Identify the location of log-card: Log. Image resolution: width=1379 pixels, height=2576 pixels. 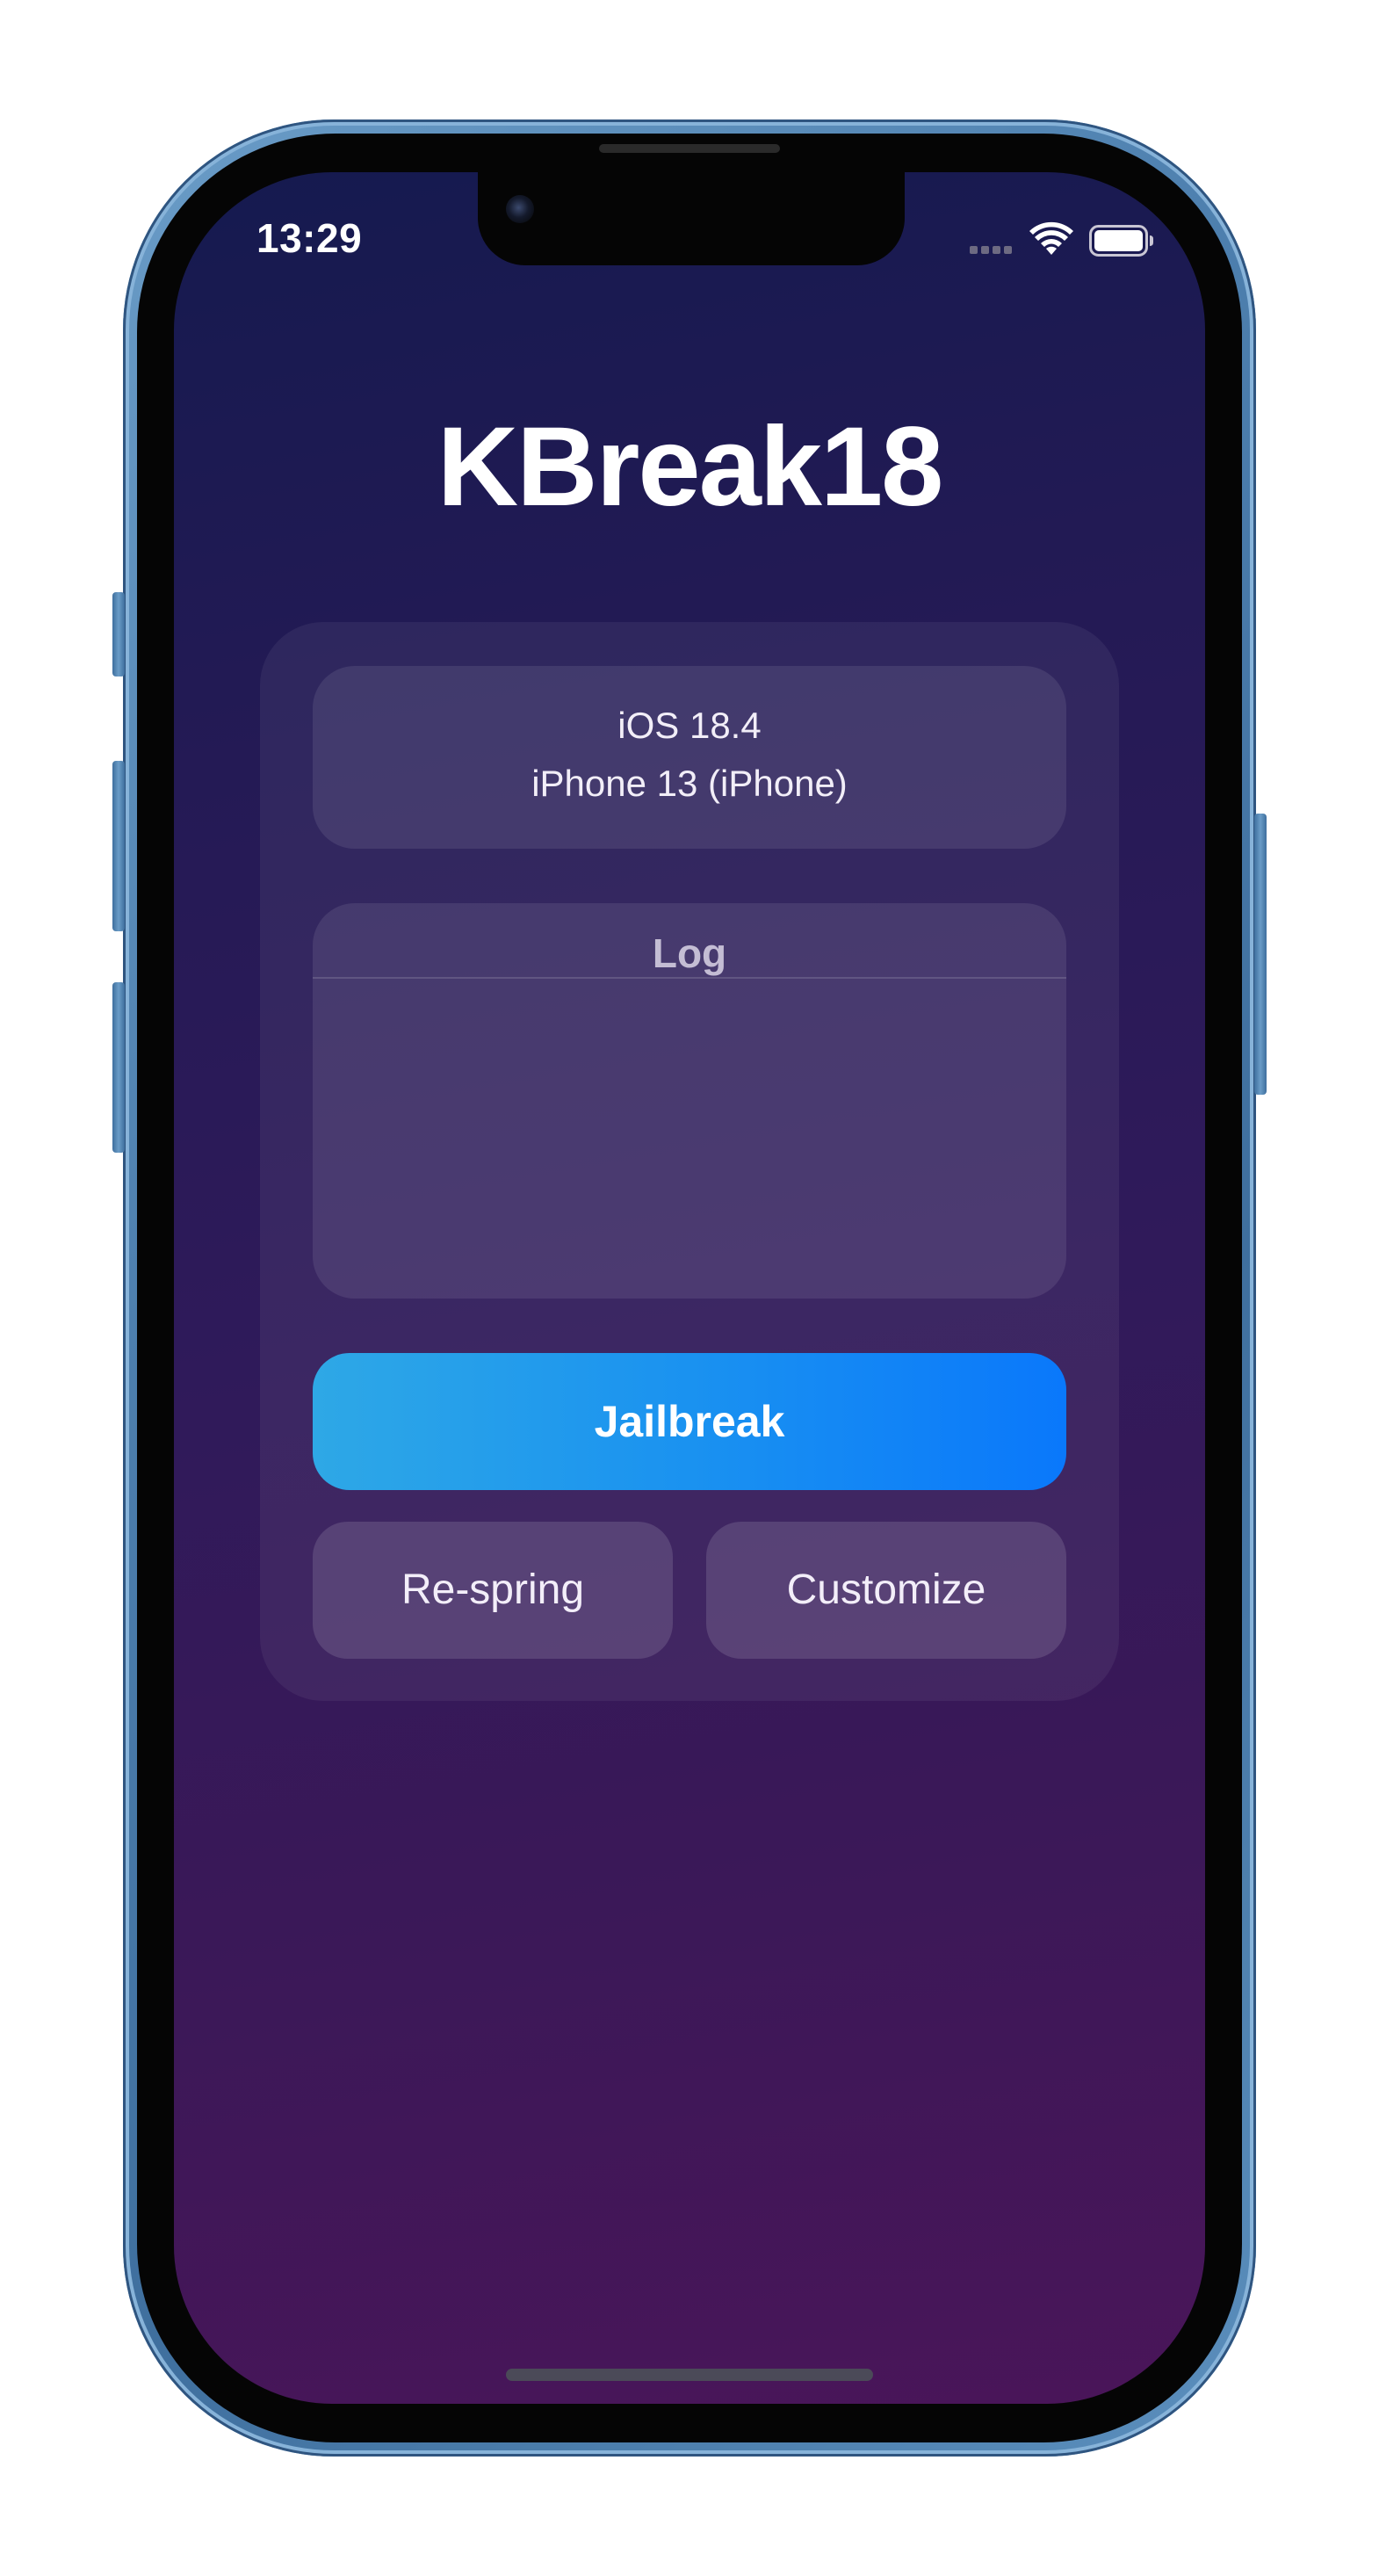
(689, 1101).